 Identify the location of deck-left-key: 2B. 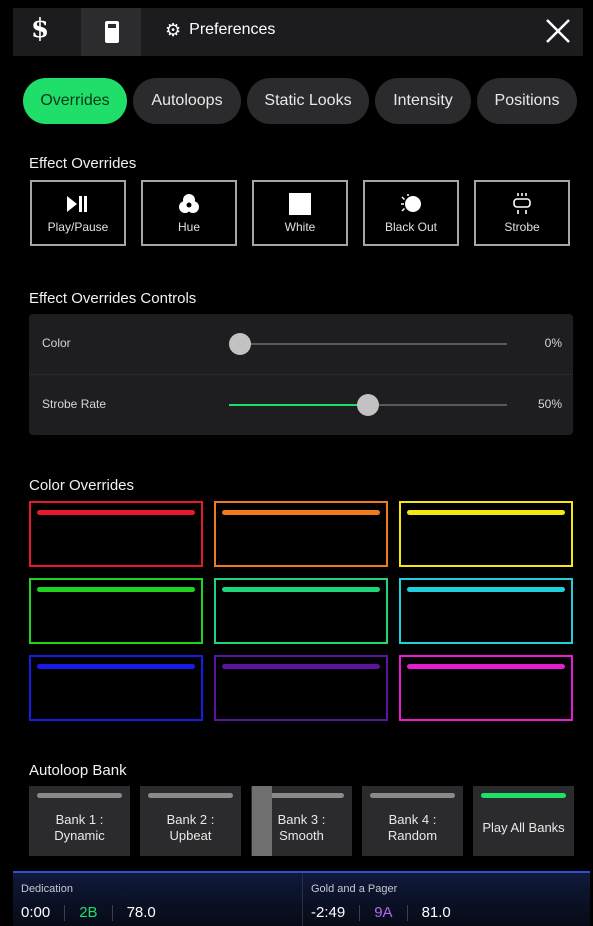
(88, 912).